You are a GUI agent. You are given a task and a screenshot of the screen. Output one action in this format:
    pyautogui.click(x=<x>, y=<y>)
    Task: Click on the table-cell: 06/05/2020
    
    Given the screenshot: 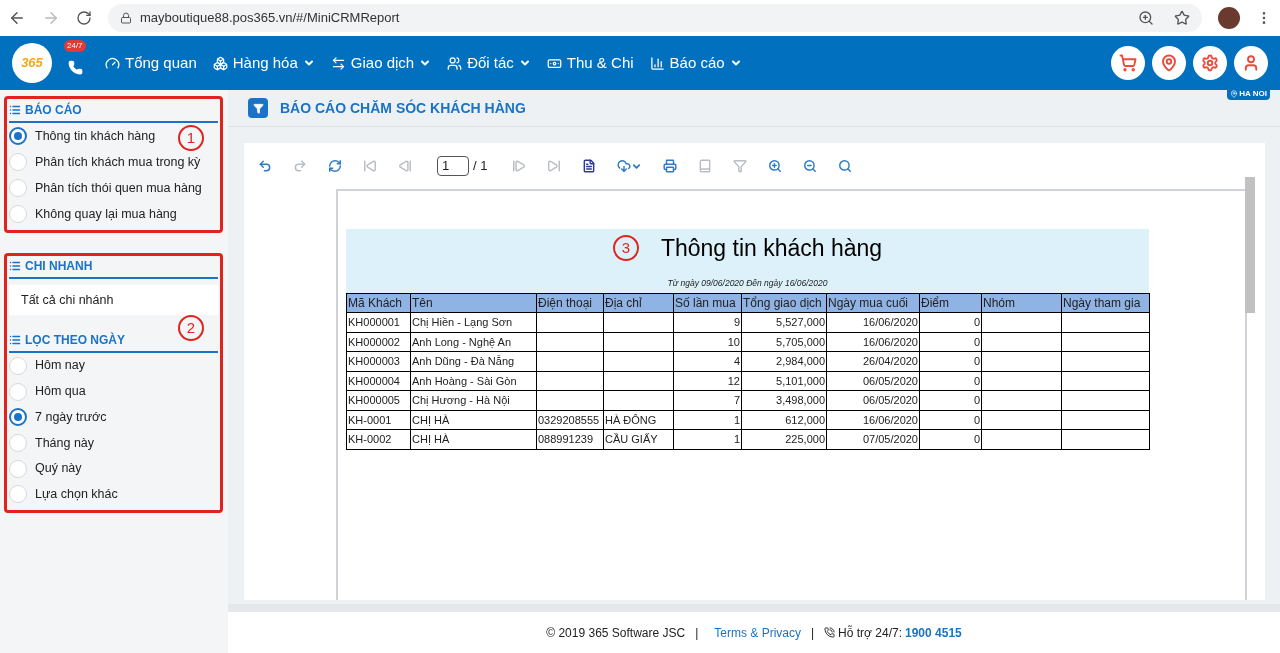 What is the action you would take?
    pyautogui.click(x=873, y=381)
    